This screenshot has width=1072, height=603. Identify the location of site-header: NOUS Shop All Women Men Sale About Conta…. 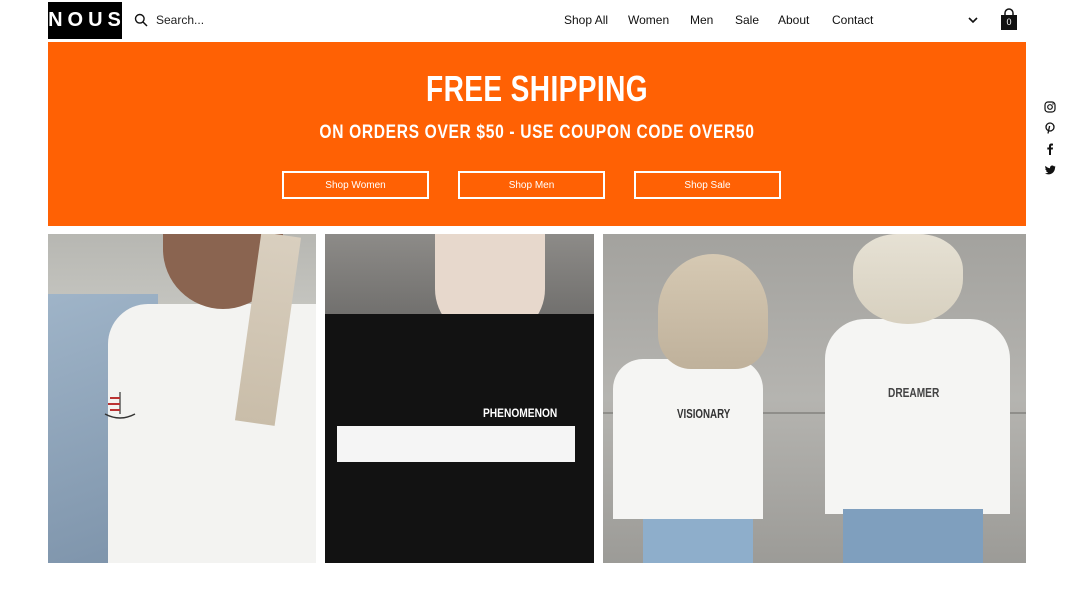
(536, 21).